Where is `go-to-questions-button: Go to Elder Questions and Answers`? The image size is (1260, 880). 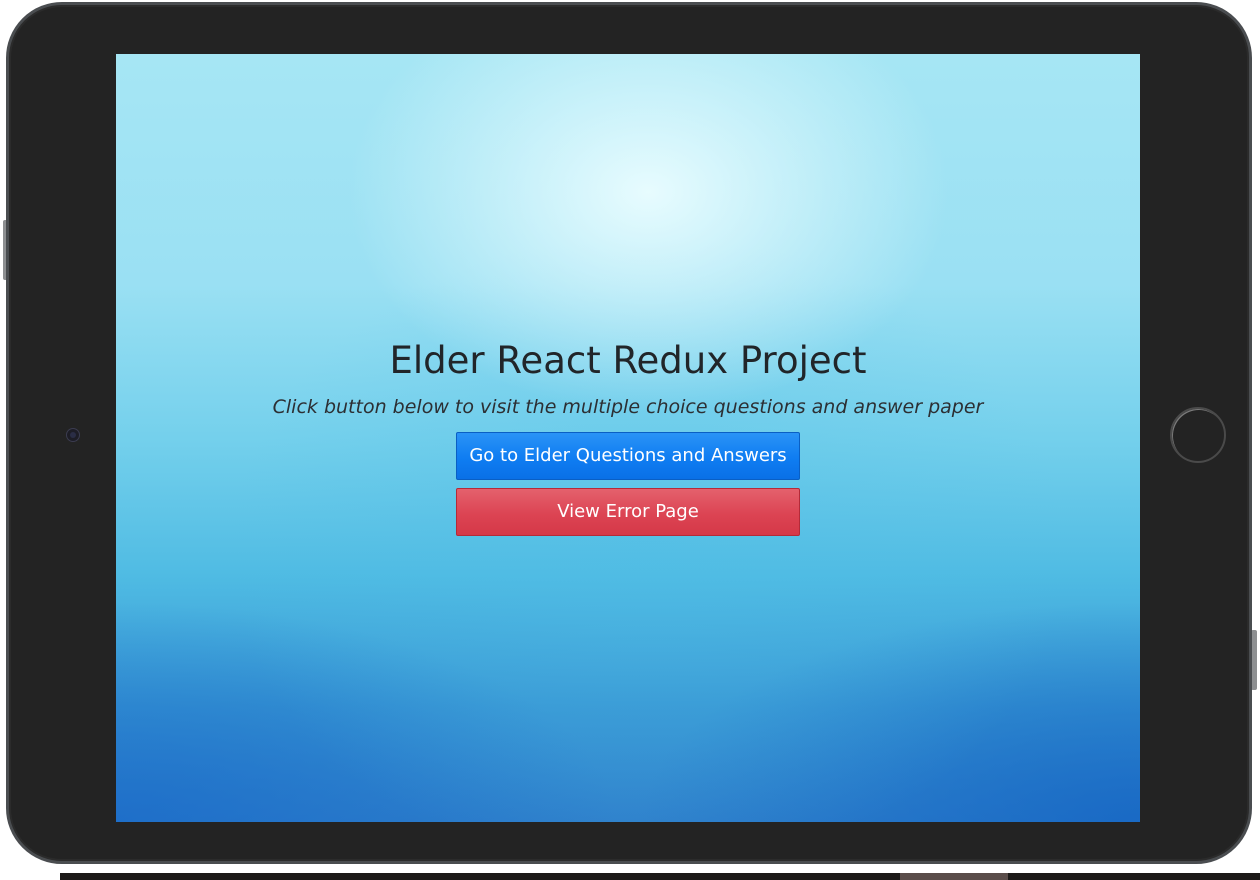
go-to-questions-button: Go to Elder Questions and Answers is located at coordinates (628, 456).